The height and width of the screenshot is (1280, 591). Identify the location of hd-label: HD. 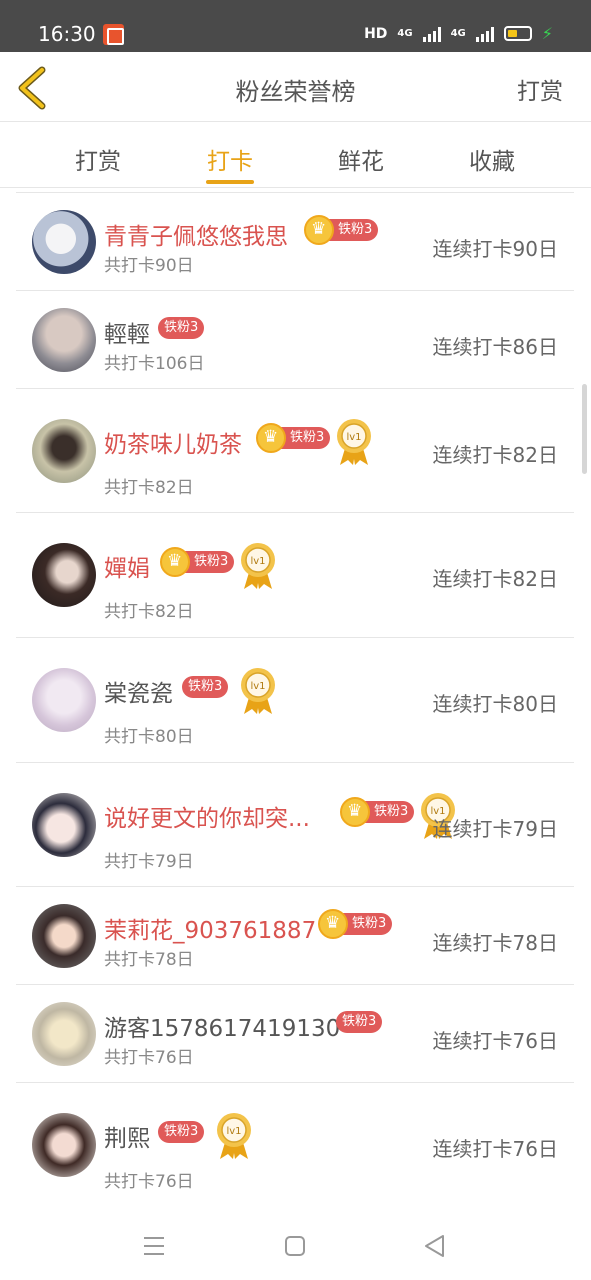
(376, 33).